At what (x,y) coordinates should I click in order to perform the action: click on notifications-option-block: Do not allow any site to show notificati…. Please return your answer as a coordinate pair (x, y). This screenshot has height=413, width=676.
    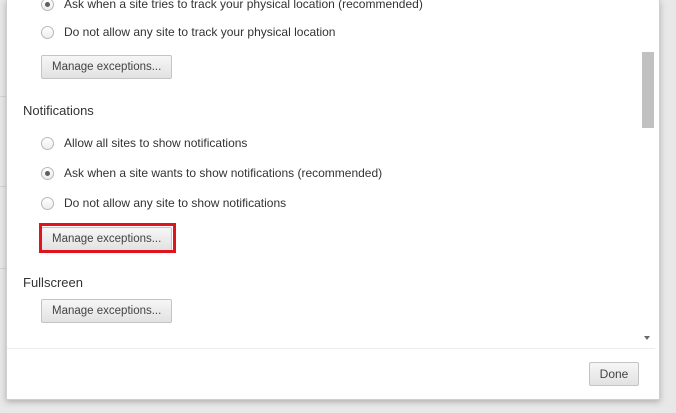
    Looking at the image, I should click on (163, 203).